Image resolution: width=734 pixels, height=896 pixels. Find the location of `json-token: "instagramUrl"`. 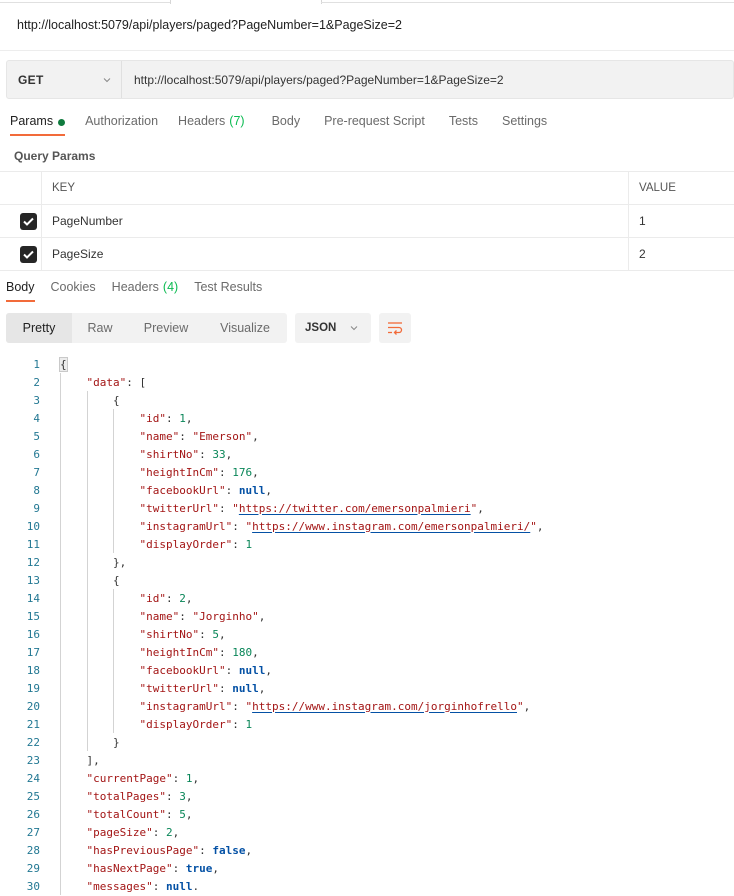

json-token: "instagramUrl" is located at coordinates (186, 706).